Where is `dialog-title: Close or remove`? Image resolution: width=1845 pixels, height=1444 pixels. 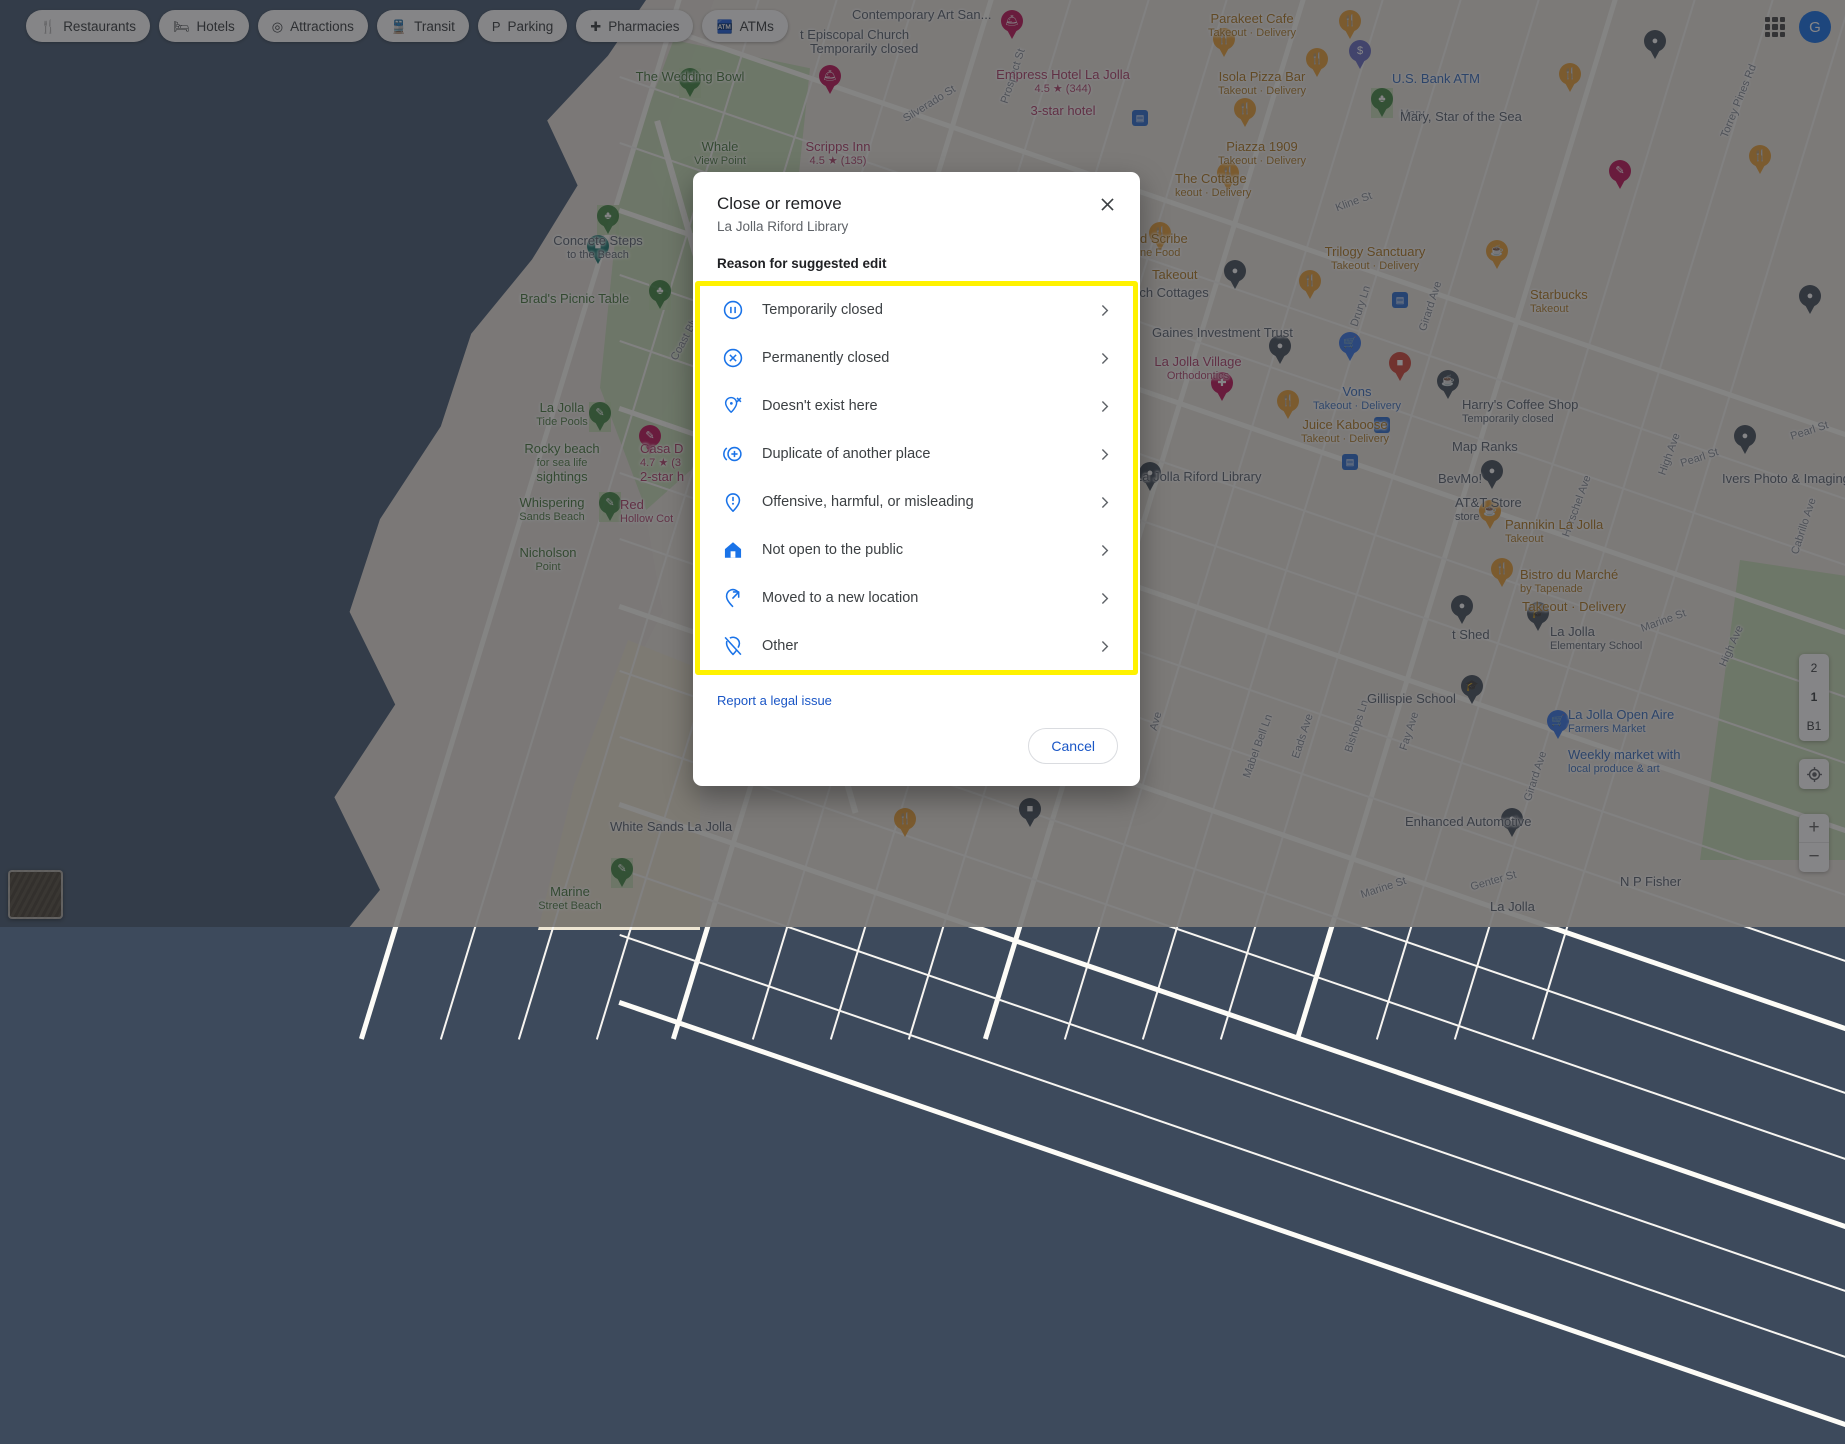 dialog-title: Close or remove is located at coordinates (916, 204).